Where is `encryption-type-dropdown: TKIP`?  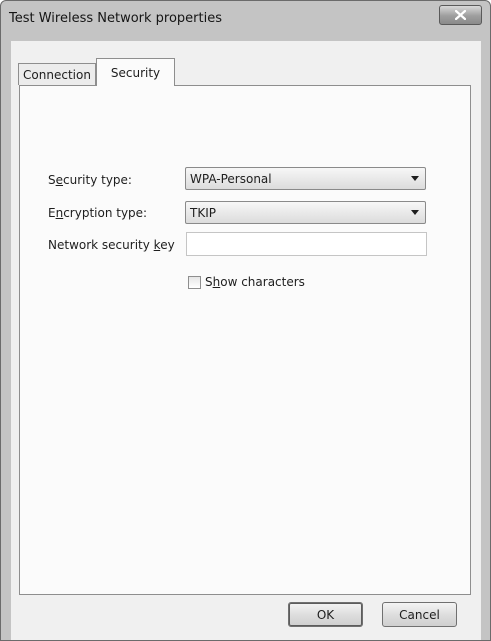
encryption-type-dropdown: TKIP is located at coordinates (305, 212).